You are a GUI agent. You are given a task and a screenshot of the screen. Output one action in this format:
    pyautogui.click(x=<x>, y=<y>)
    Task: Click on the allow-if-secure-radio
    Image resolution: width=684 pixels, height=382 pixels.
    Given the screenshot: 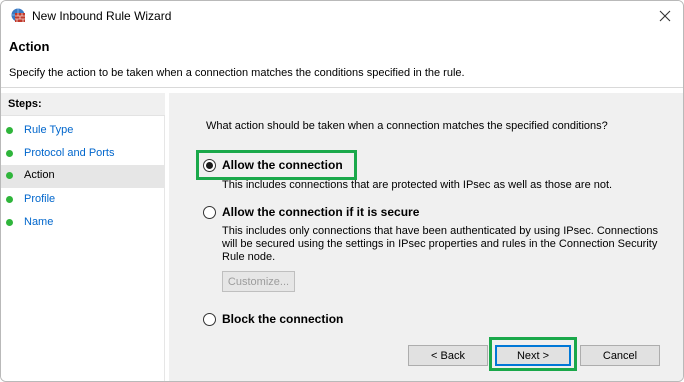 What is the action you would take?
    pyautogui.click(x=209, y=212)
    